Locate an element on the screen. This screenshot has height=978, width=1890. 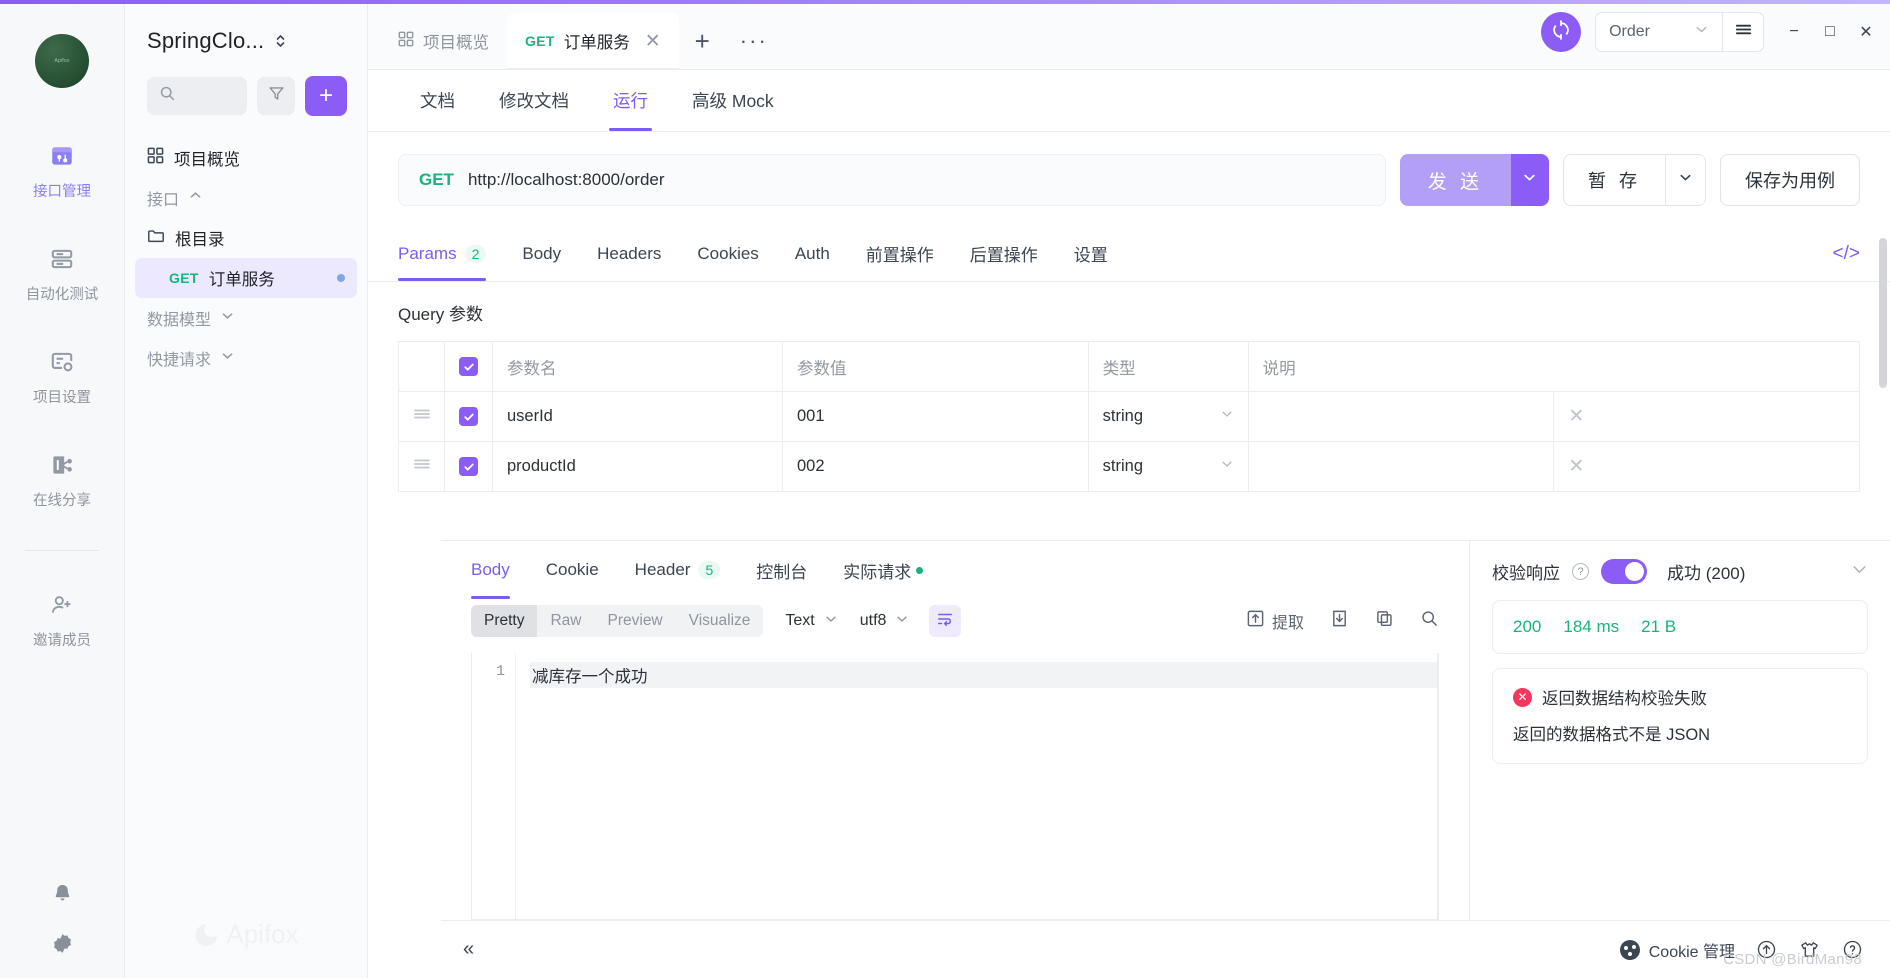
tab-post-operation: 后置操作 is located at coordinates (1004, 253).